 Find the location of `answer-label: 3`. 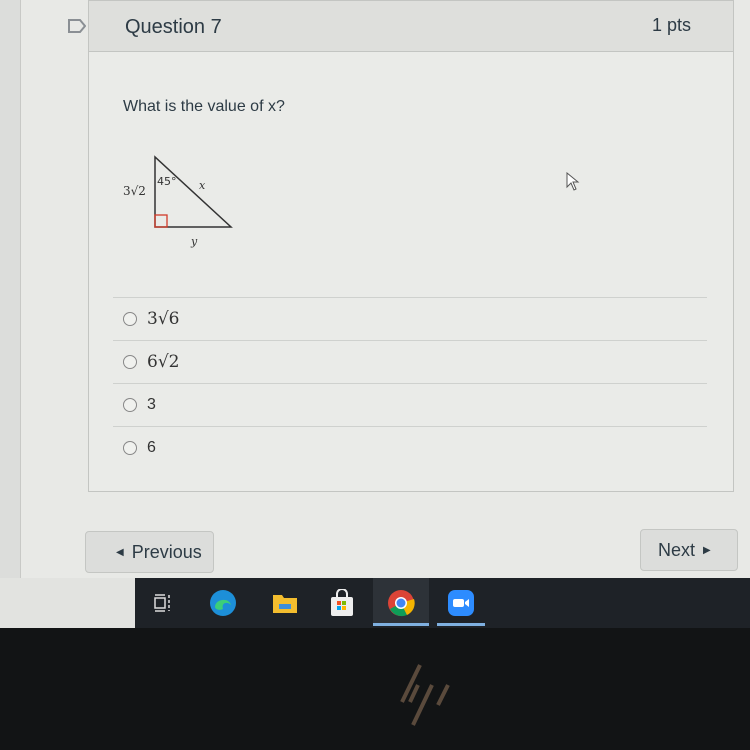

answer-label: 3 is located at coordinates (151, 405).